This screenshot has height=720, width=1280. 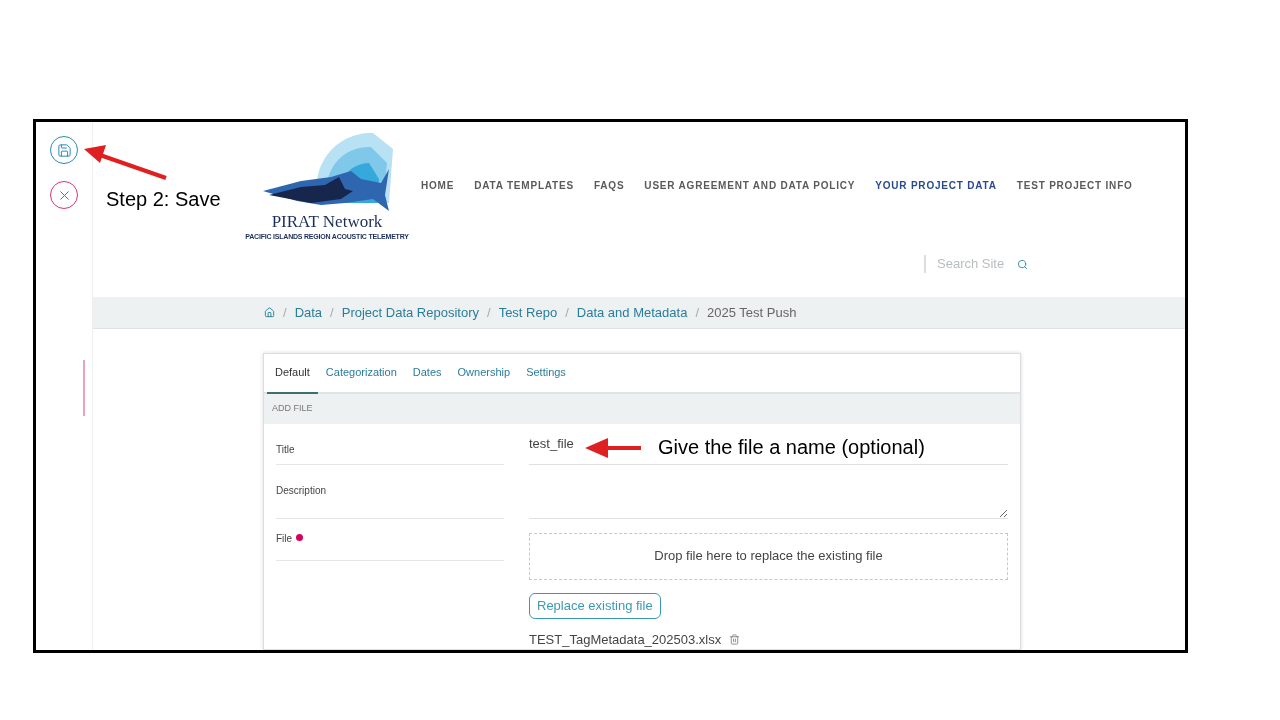 I want to click on nav-link: USER AGREEMENT AND DATA POLICY, so click(x=750, y=185).